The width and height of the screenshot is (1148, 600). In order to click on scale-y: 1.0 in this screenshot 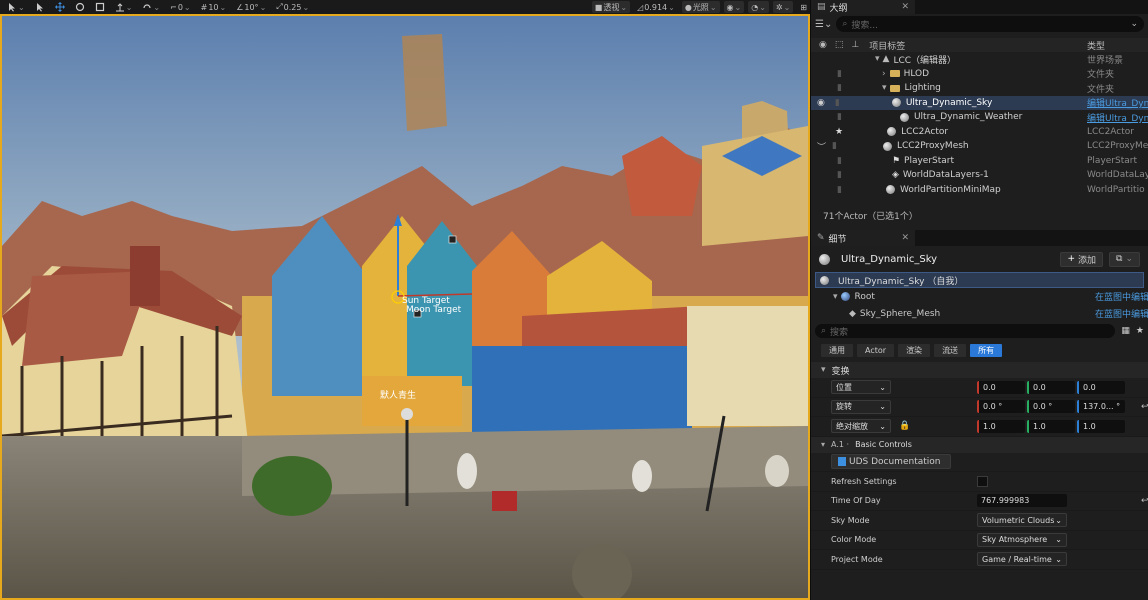, I will do `click(1051, 426)`.